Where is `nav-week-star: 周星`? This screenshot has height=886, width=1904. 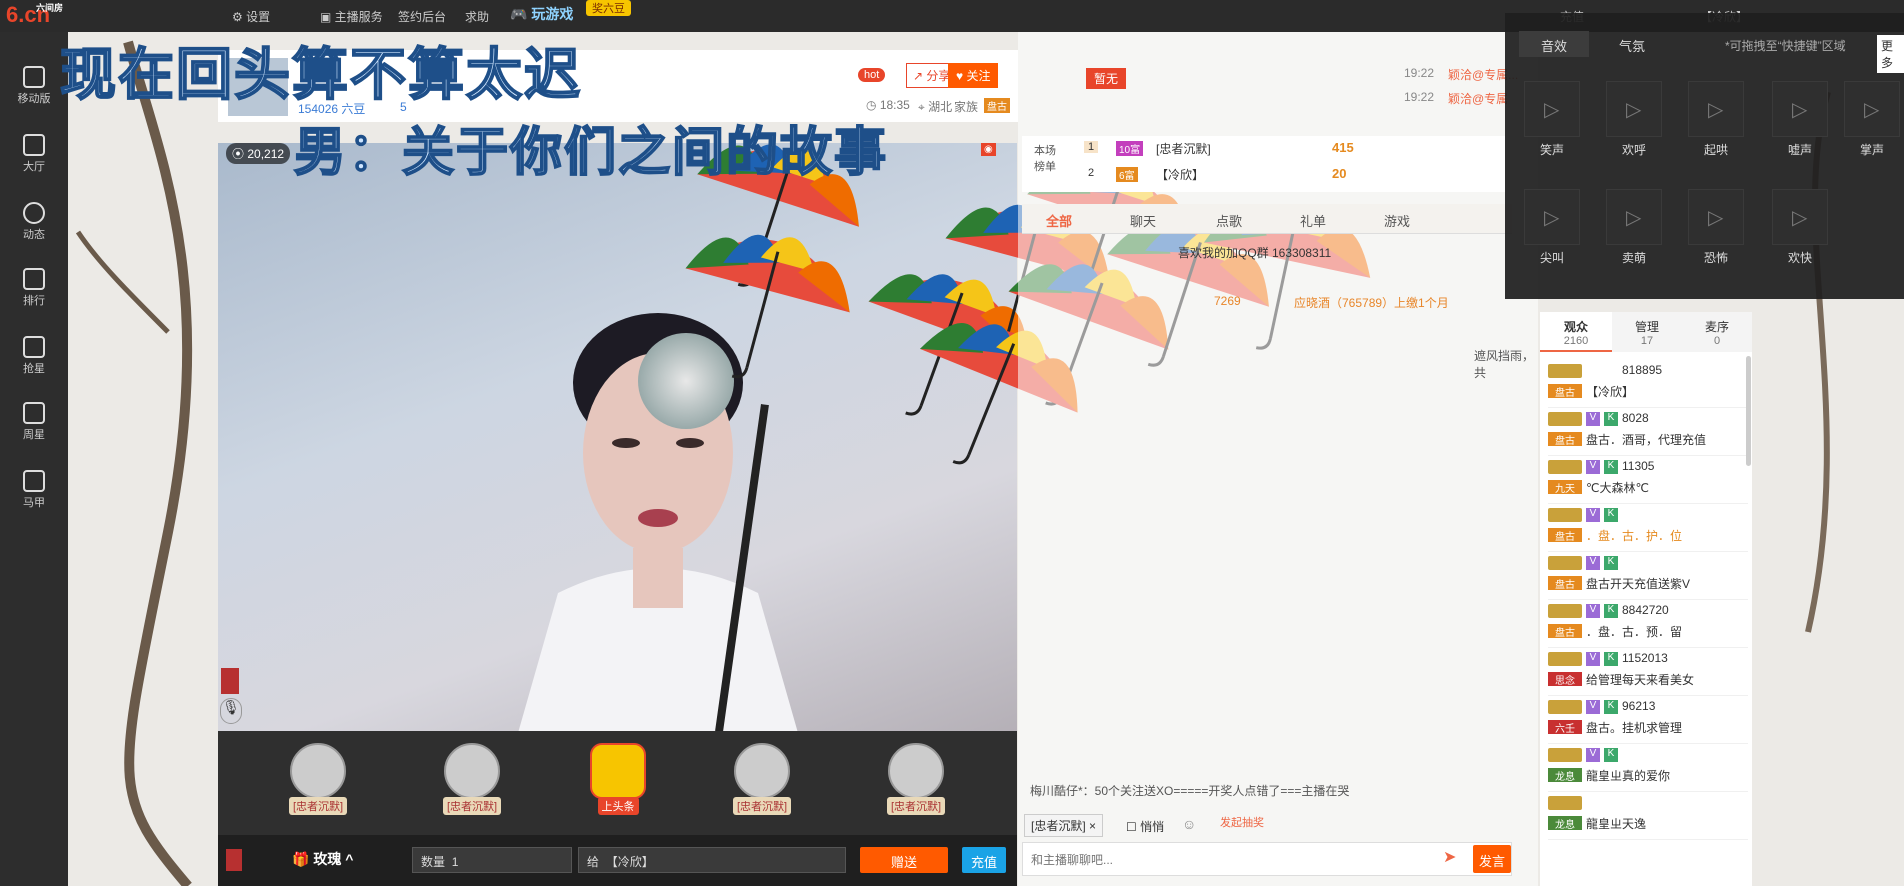
nav-week-star: 周星 is located at coordinates (34, 426).